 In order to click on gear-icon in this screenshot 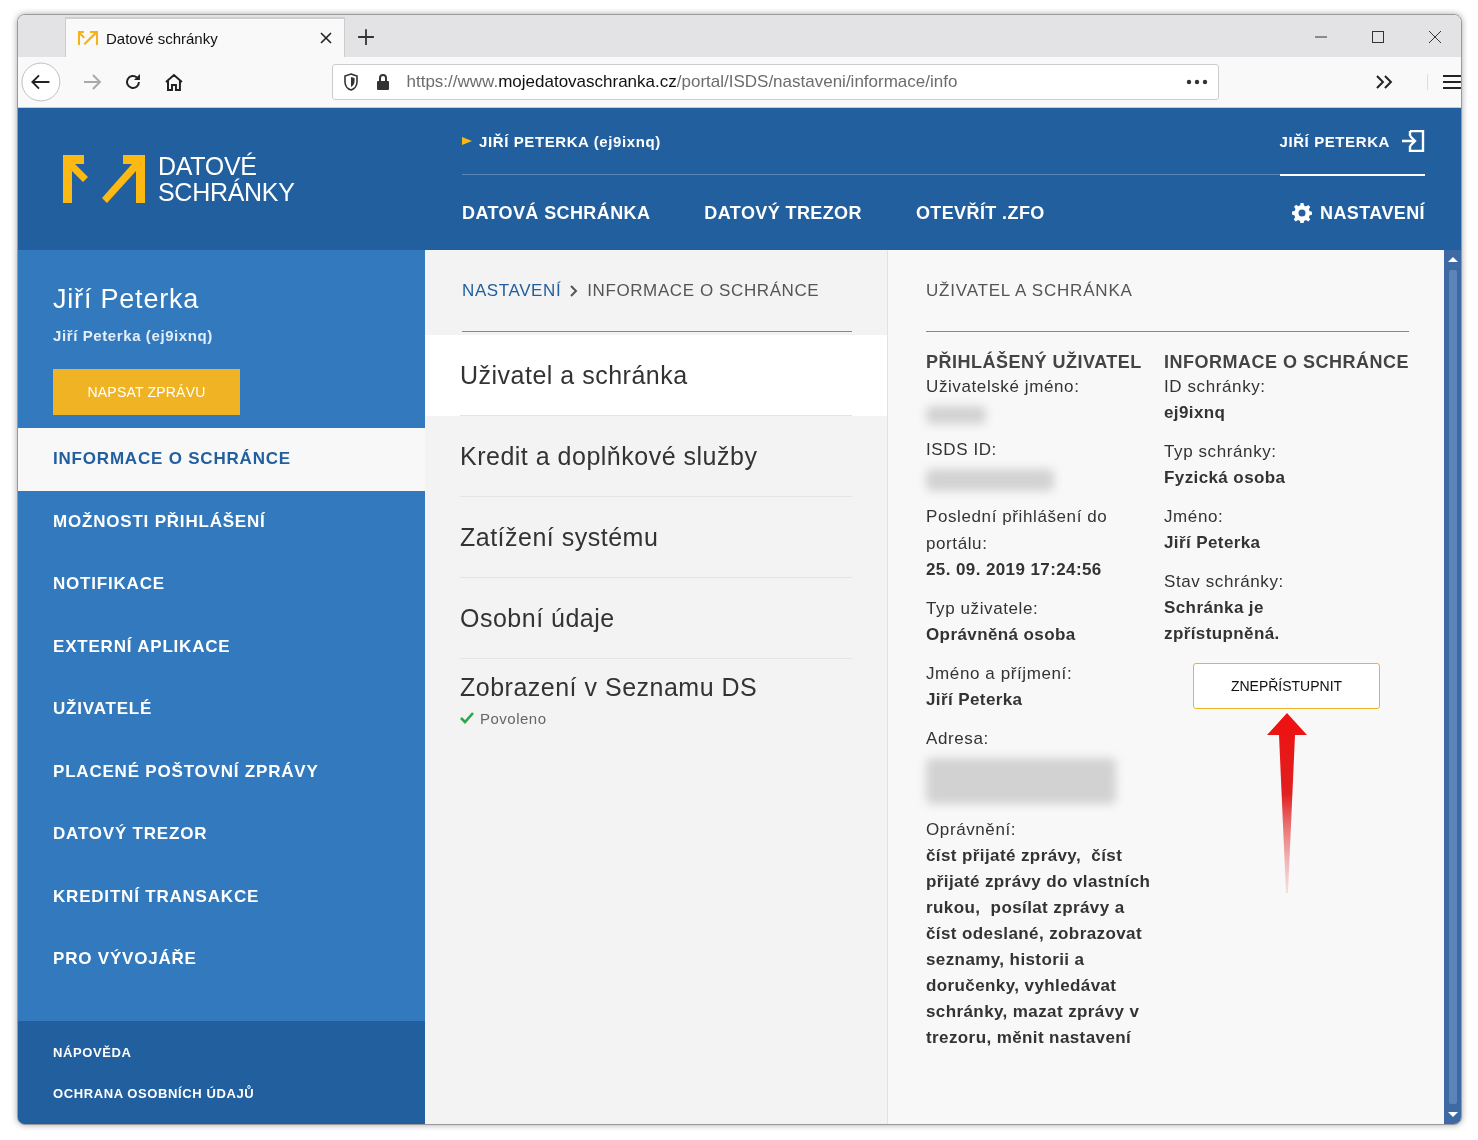, I will do `click(1302, 213)`.